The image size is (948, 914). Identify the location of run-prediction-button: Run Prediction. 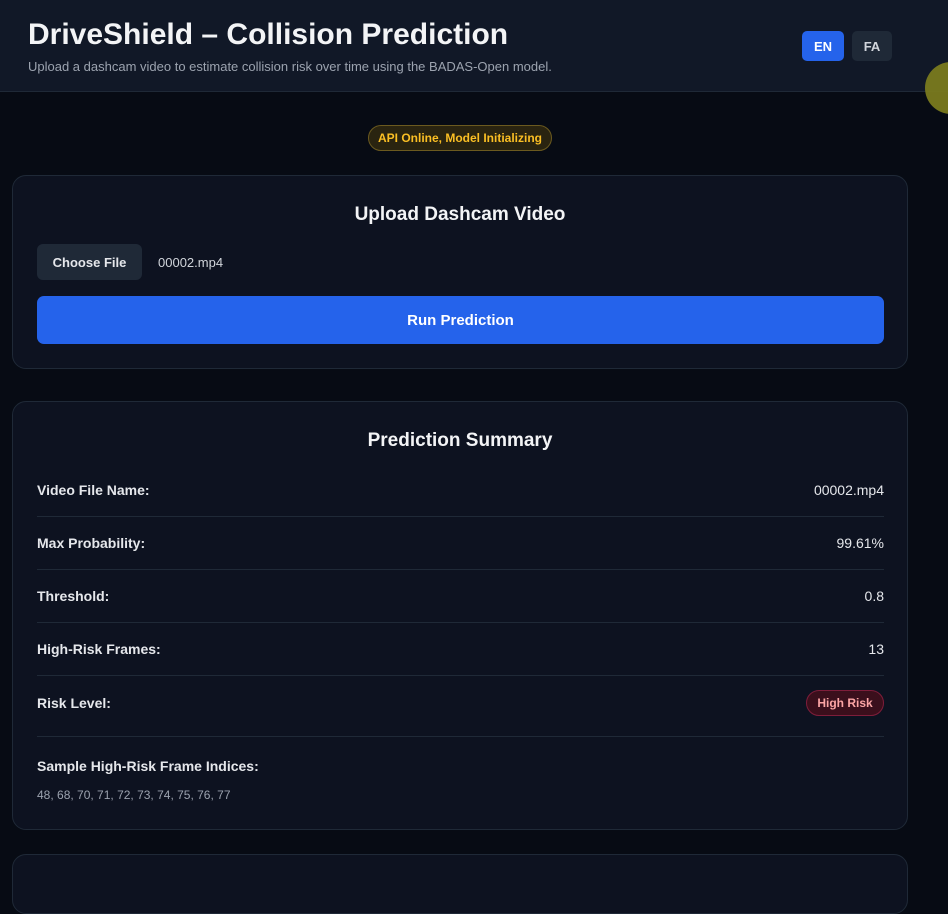
(460, 320).